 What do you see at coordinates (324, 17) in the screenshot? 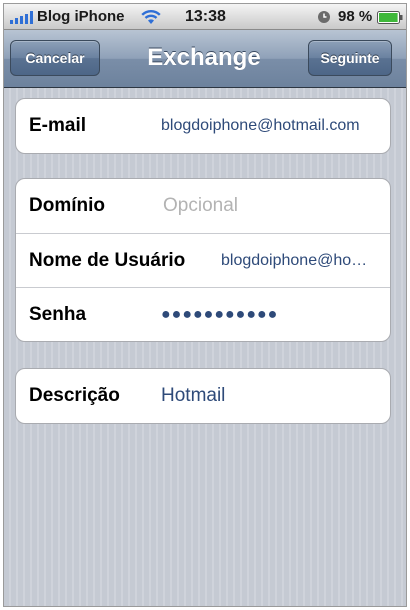
I see `alarm-icon` at bounding box center [324, 17].